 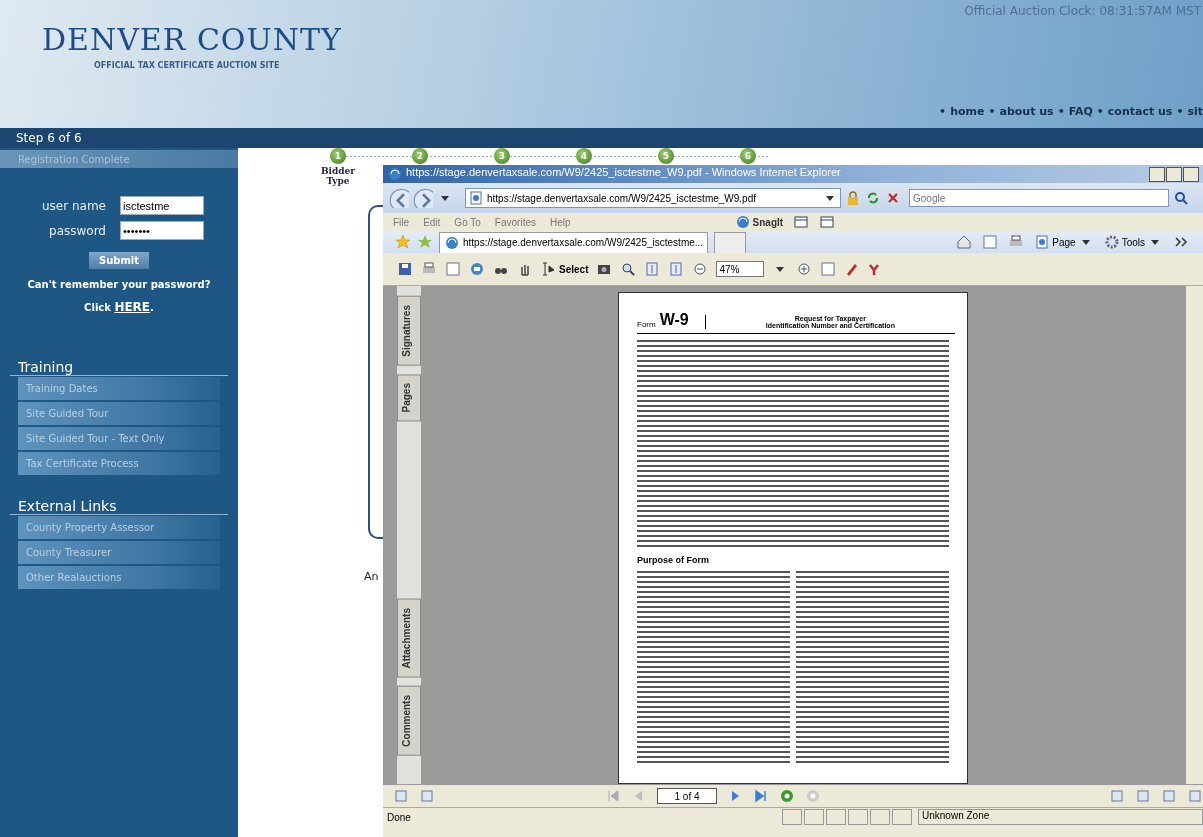 I want to click on side-tab: Signatures, so click(x=409, y=331).